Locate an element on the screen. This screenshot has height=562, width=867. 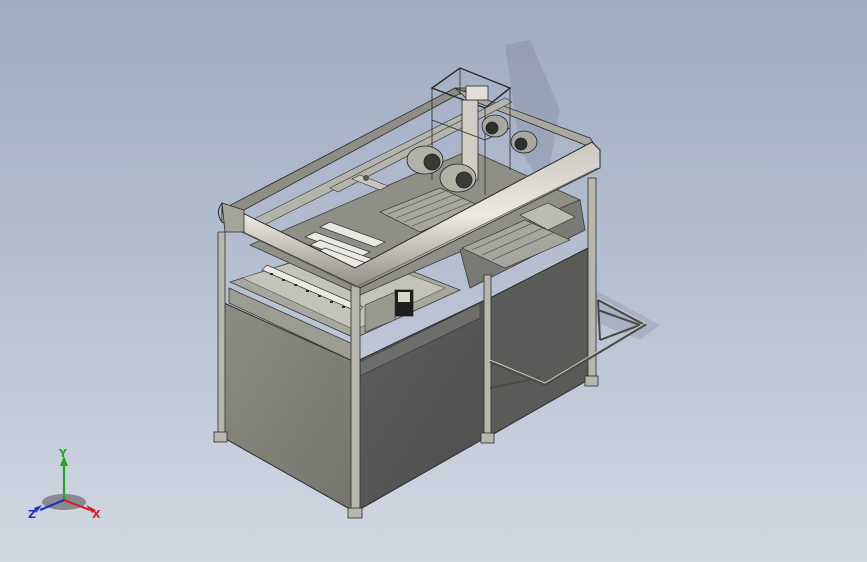
axis-triad: Y X Z is located at coordinates (64, 484).